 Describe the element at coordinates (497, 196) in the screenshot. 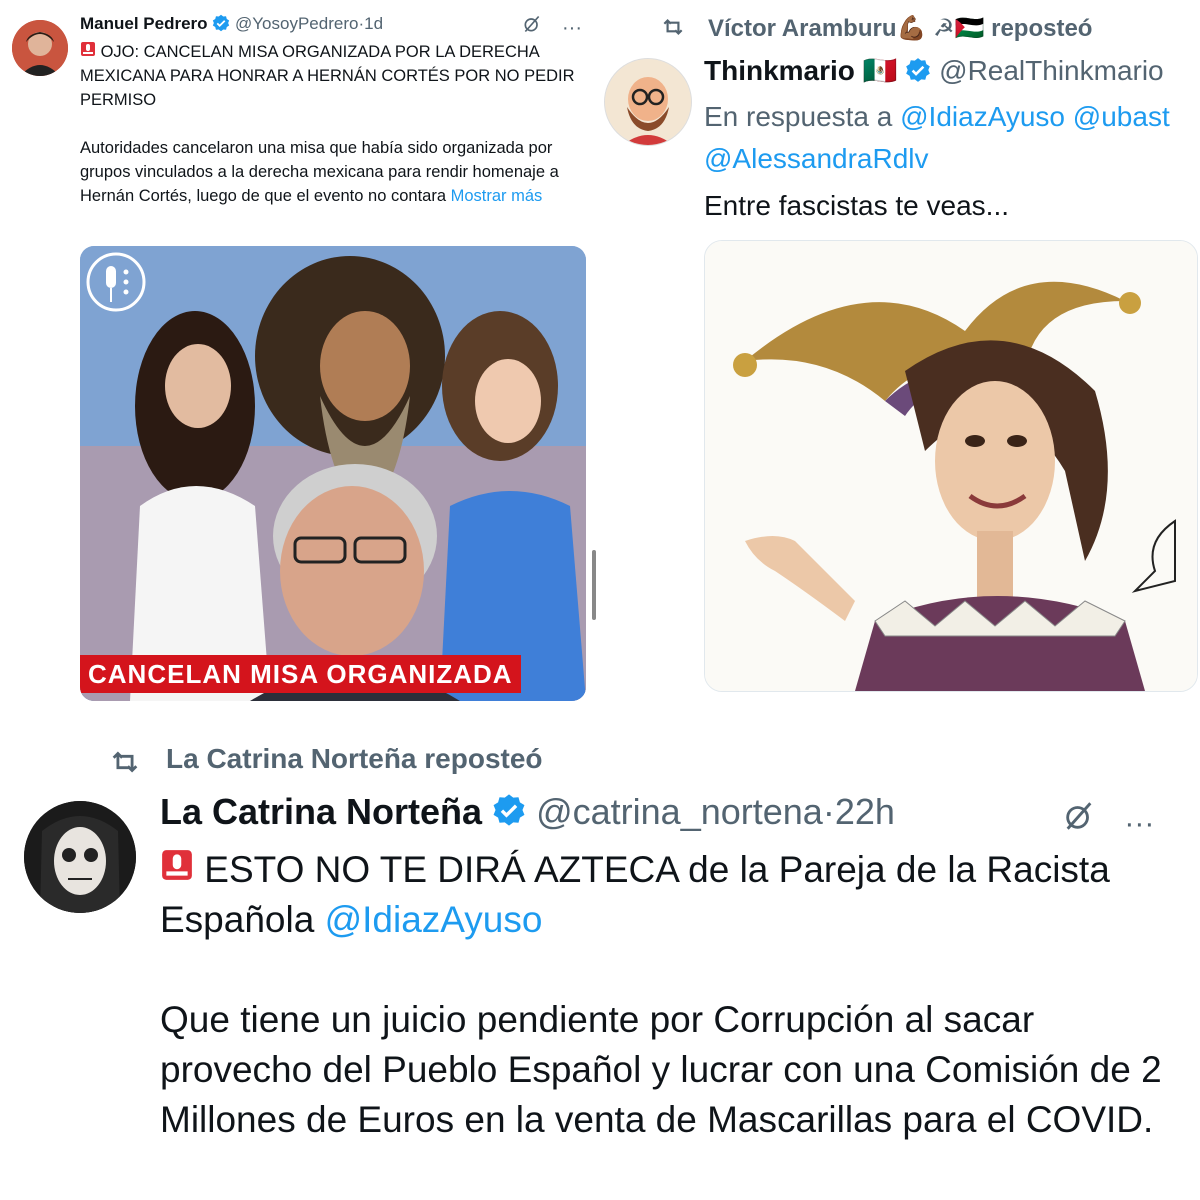

I see `show-more-link: Mostrar más` at that location.